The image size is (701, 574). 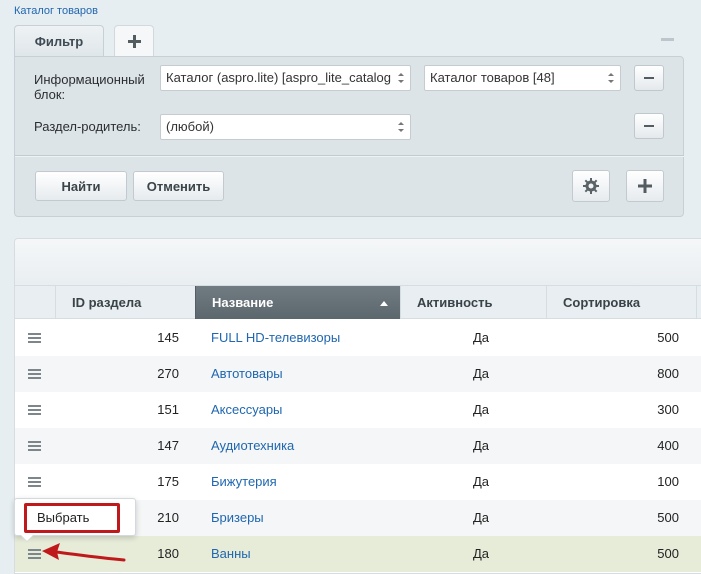 What do you see at coordinates (621, 302) in the screenshot?
I see `column-header-sort: Сортировка` at bounding box center [621, 302].